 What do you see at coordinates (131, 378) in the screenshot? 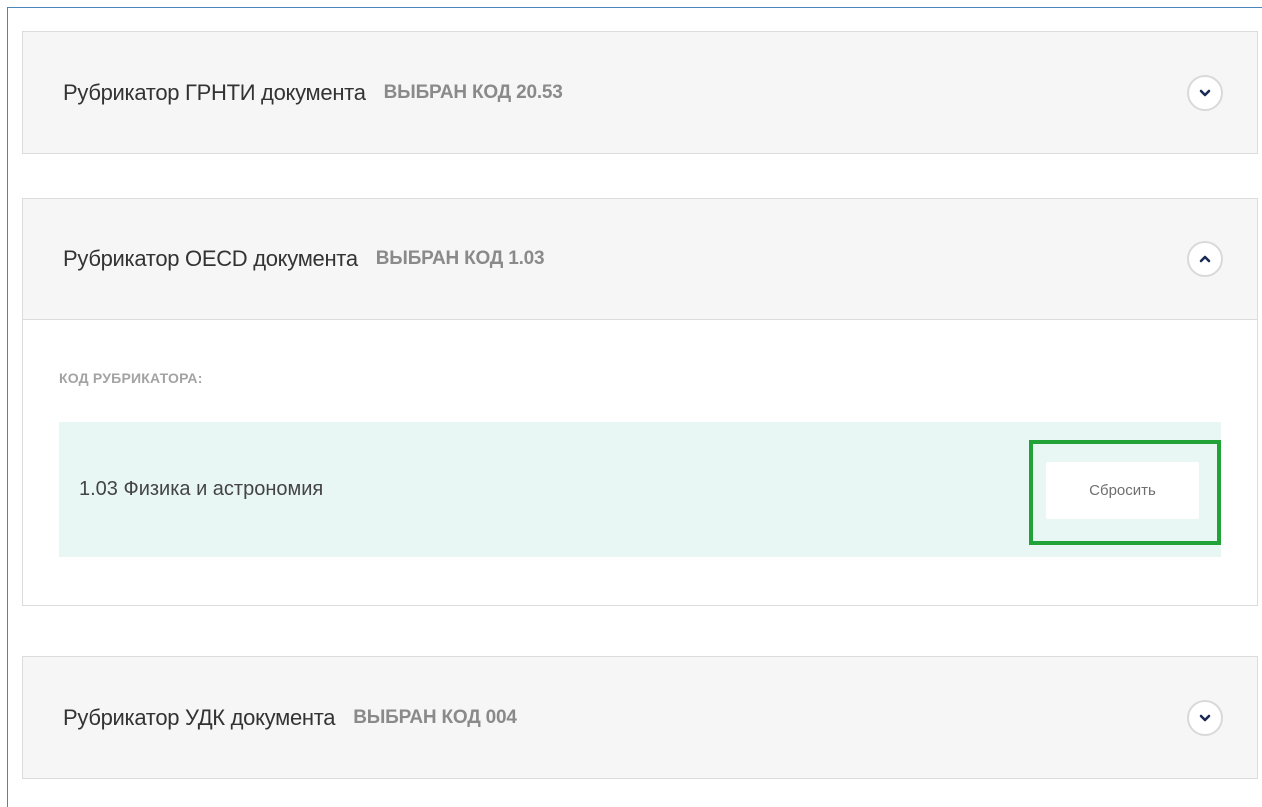
I see `field-label: КОД РУБРИКАТОРА:` at bounding box center [131, 378].